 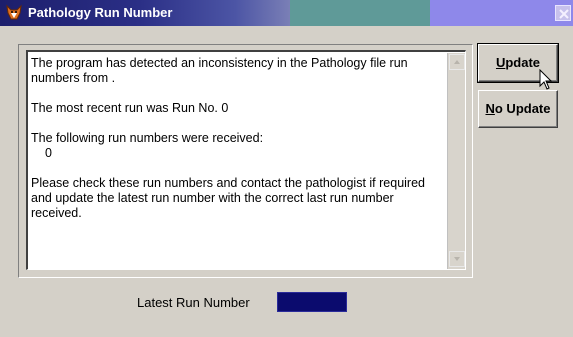 What do you see at coordinates (360, 13) in the screenshot?
I see `title-bar-teal-segment` at bounding box center [360, 13].